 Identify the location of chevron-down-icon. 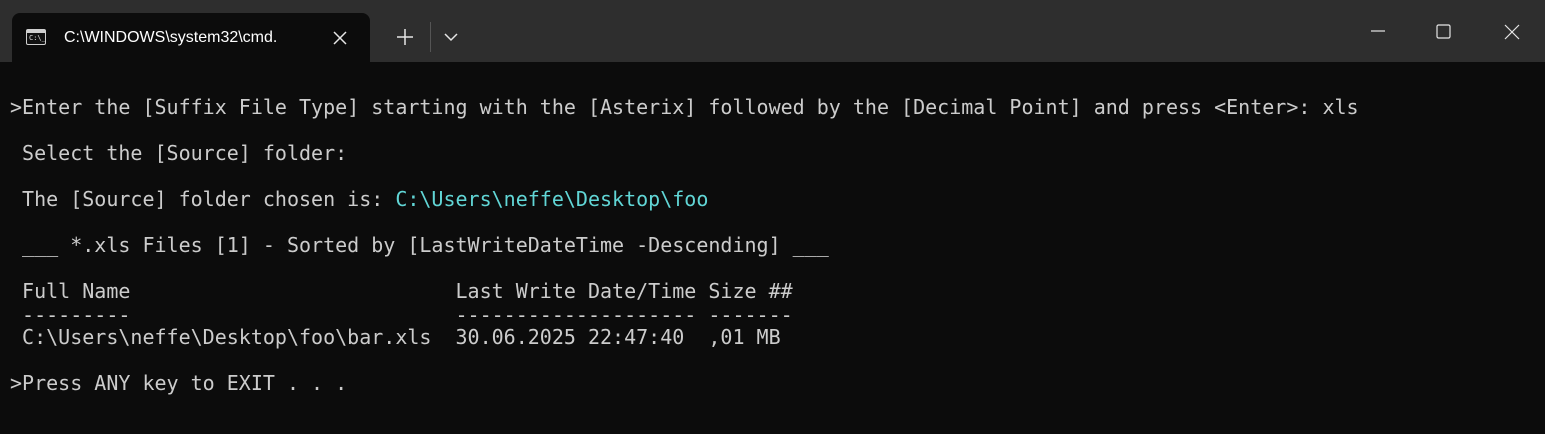
(451, 37).